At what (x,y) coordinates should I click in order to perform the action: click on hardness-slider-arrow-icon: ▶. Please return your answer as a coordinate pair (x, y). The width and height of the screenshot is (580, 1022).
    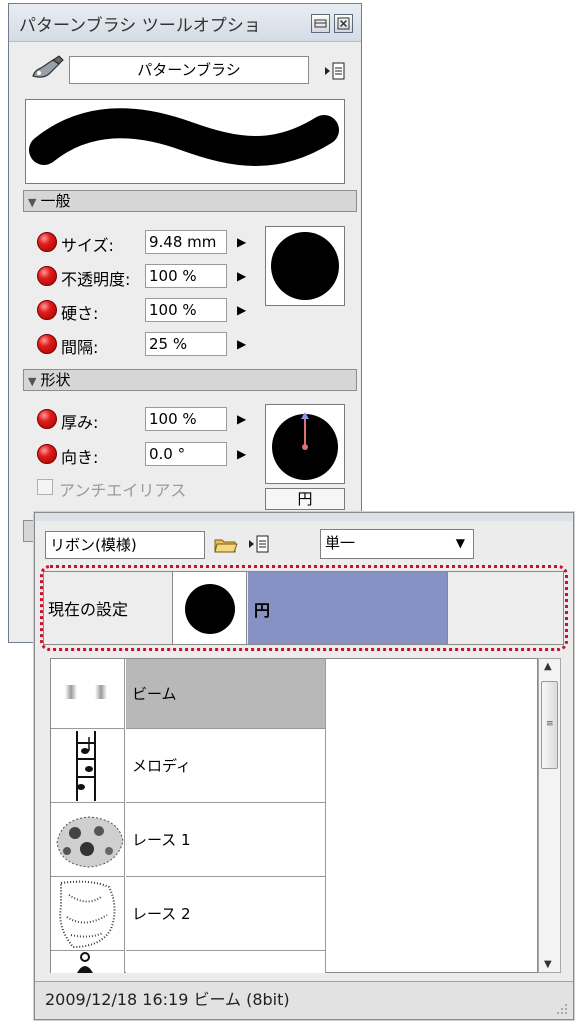
    Looking at the image, I should click on (241, 310).